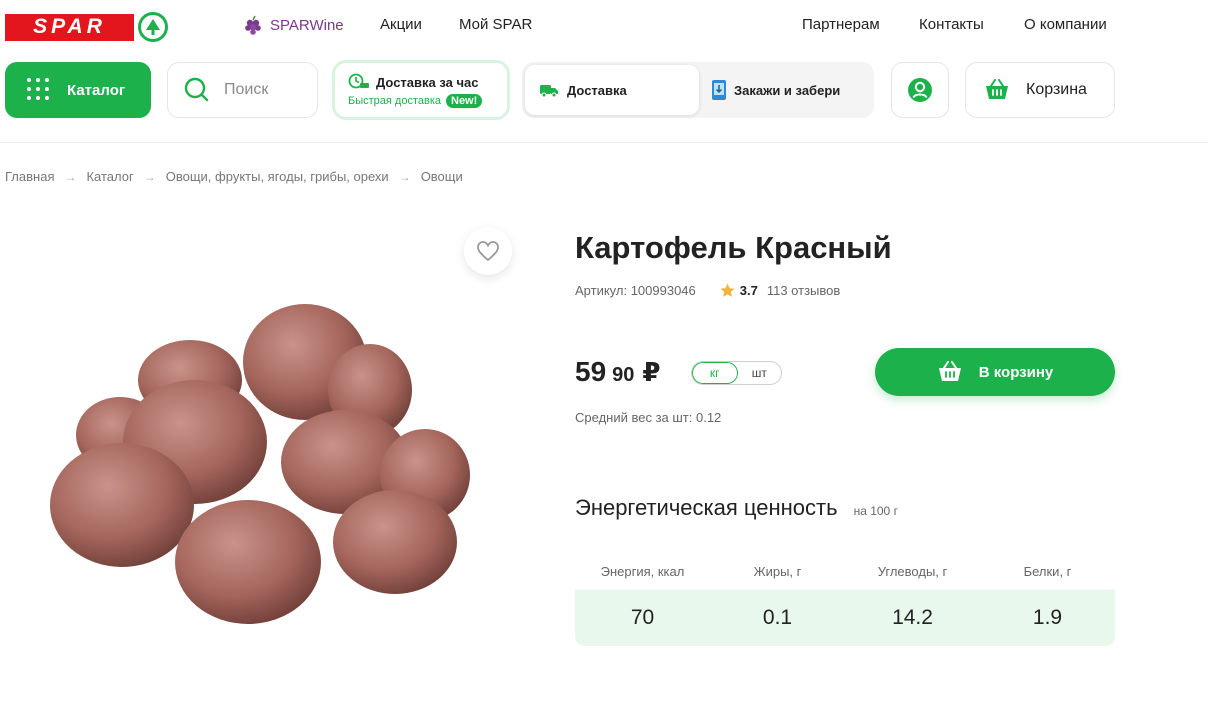  I want to click on rating: 3.7 113 отзывов, so click(780, 290).